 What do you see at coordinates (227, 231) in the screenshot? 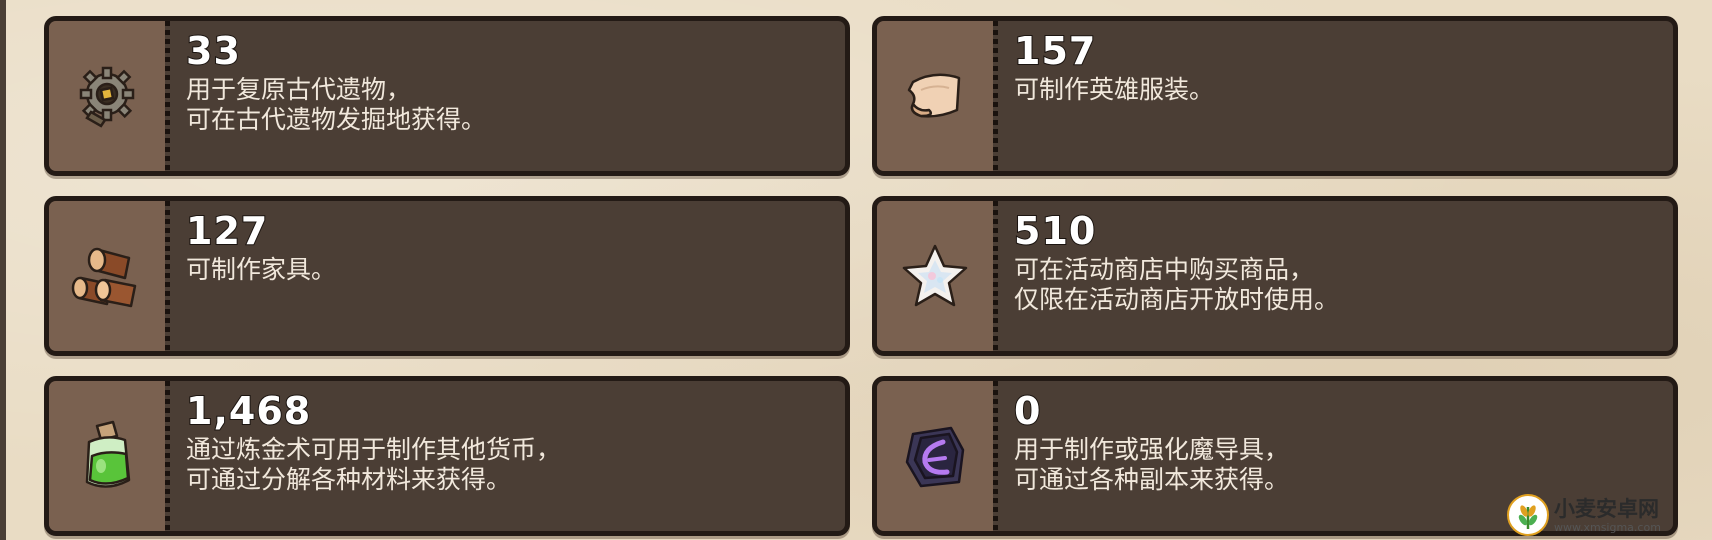
I see `item-count: 127` at bounding box center [227, 231].